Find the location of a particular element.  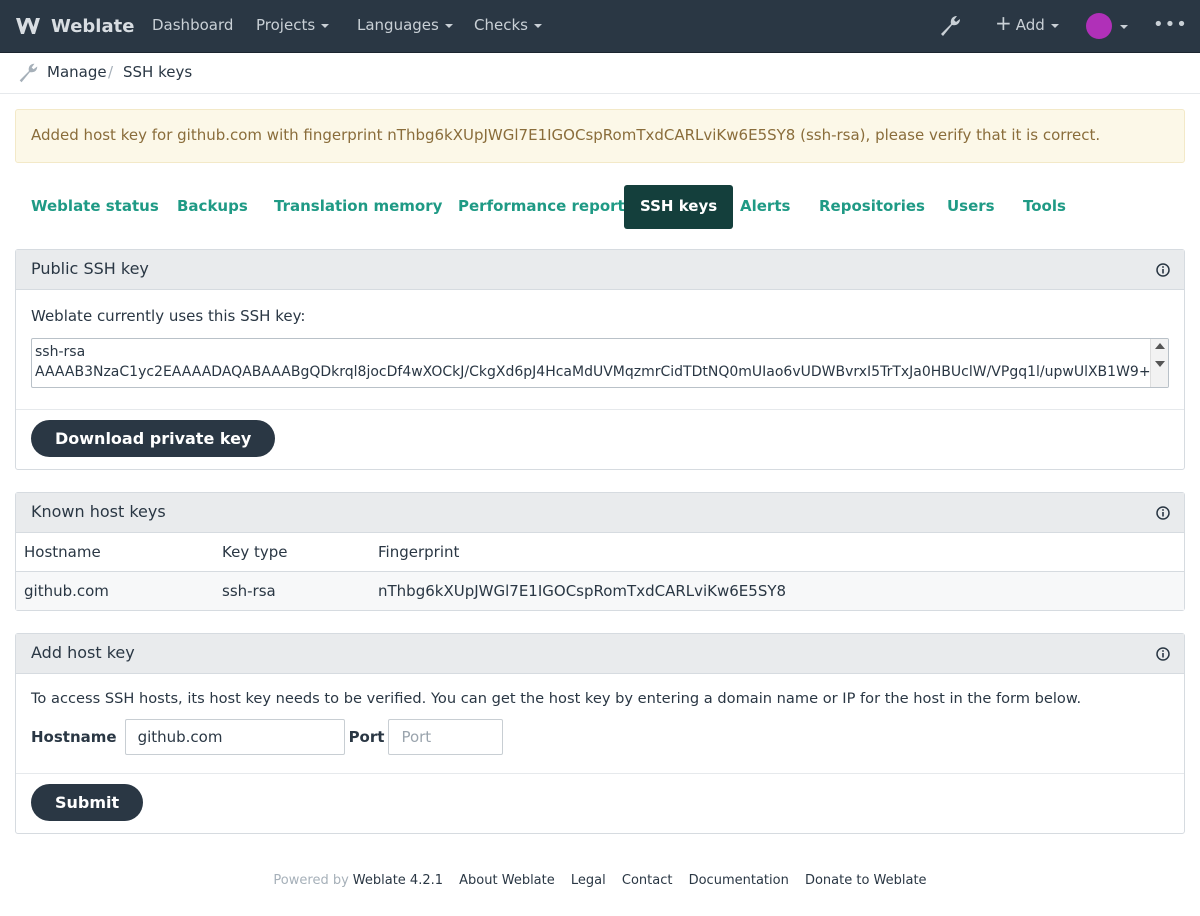

table-header-row: Hostname Key type Fingerprint is located at coordinates (600, 552).